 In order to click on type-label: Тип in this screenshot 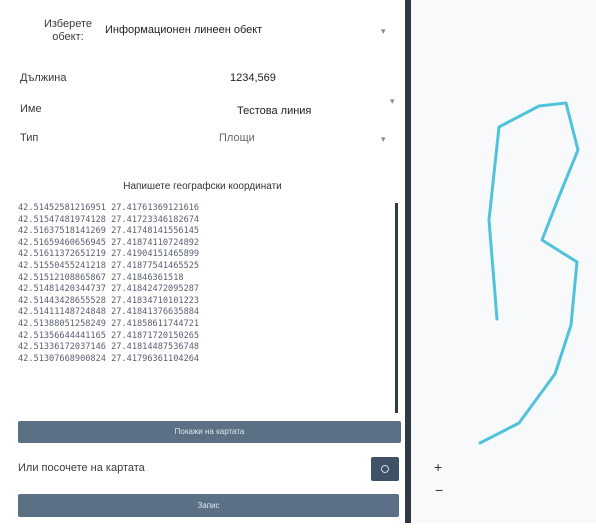, I will do `click(29, 138)`.